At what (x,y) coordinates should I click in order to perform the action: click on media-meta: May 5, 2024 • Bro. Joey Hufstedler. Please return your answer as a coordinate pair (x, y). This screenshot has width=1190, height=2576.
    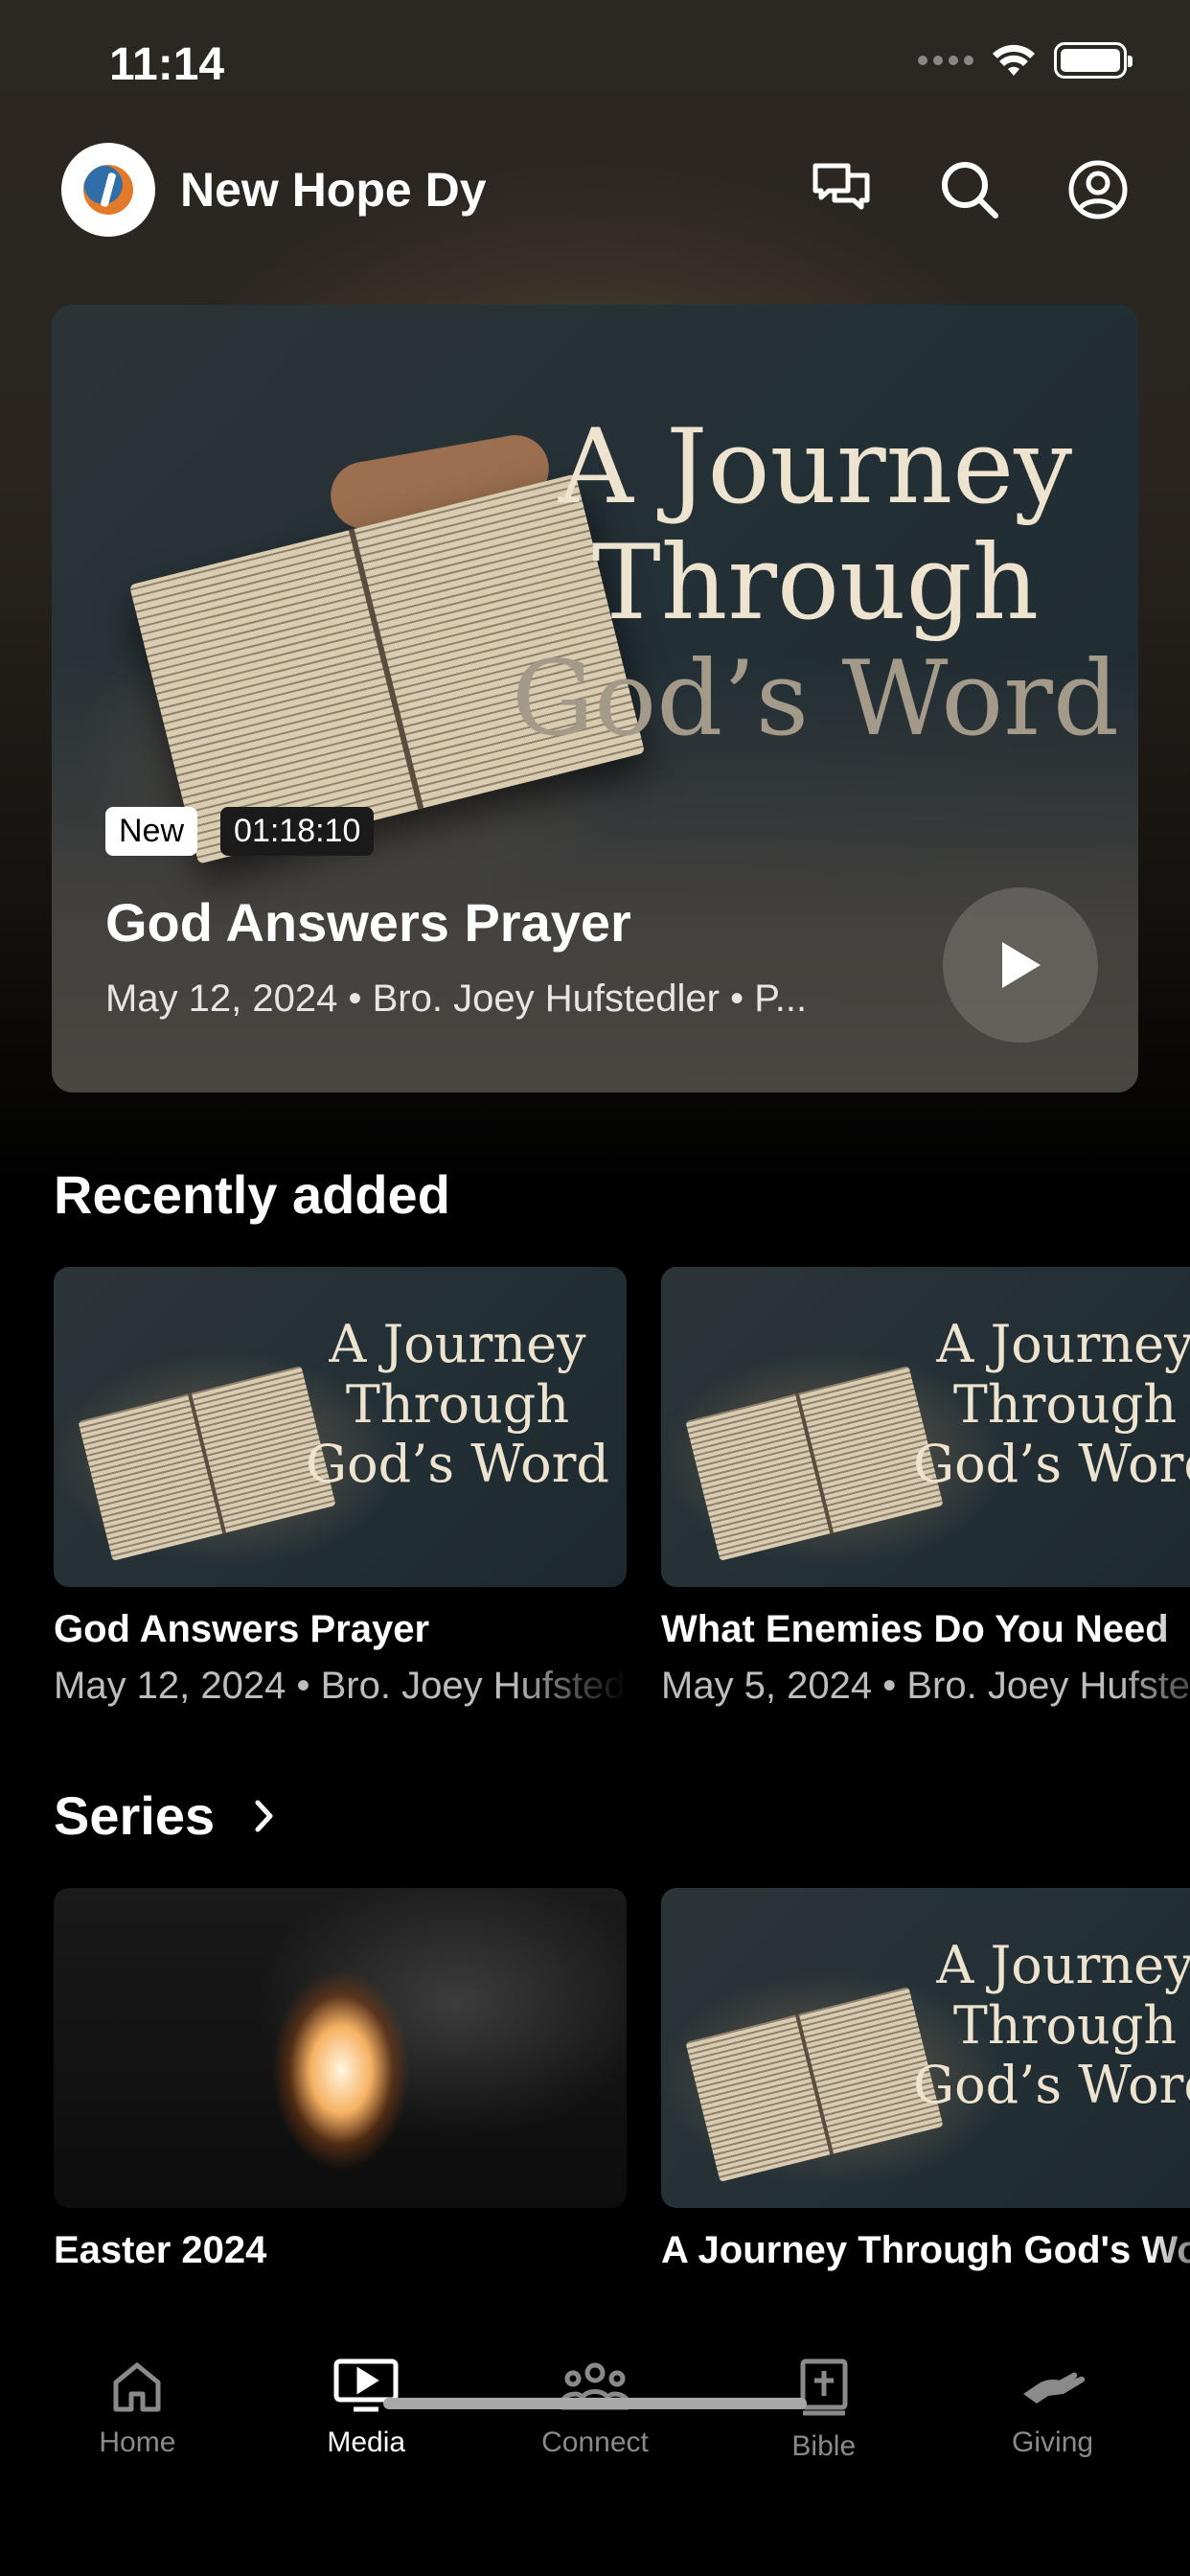
    Looking at the image, I should click on (926, 1686).